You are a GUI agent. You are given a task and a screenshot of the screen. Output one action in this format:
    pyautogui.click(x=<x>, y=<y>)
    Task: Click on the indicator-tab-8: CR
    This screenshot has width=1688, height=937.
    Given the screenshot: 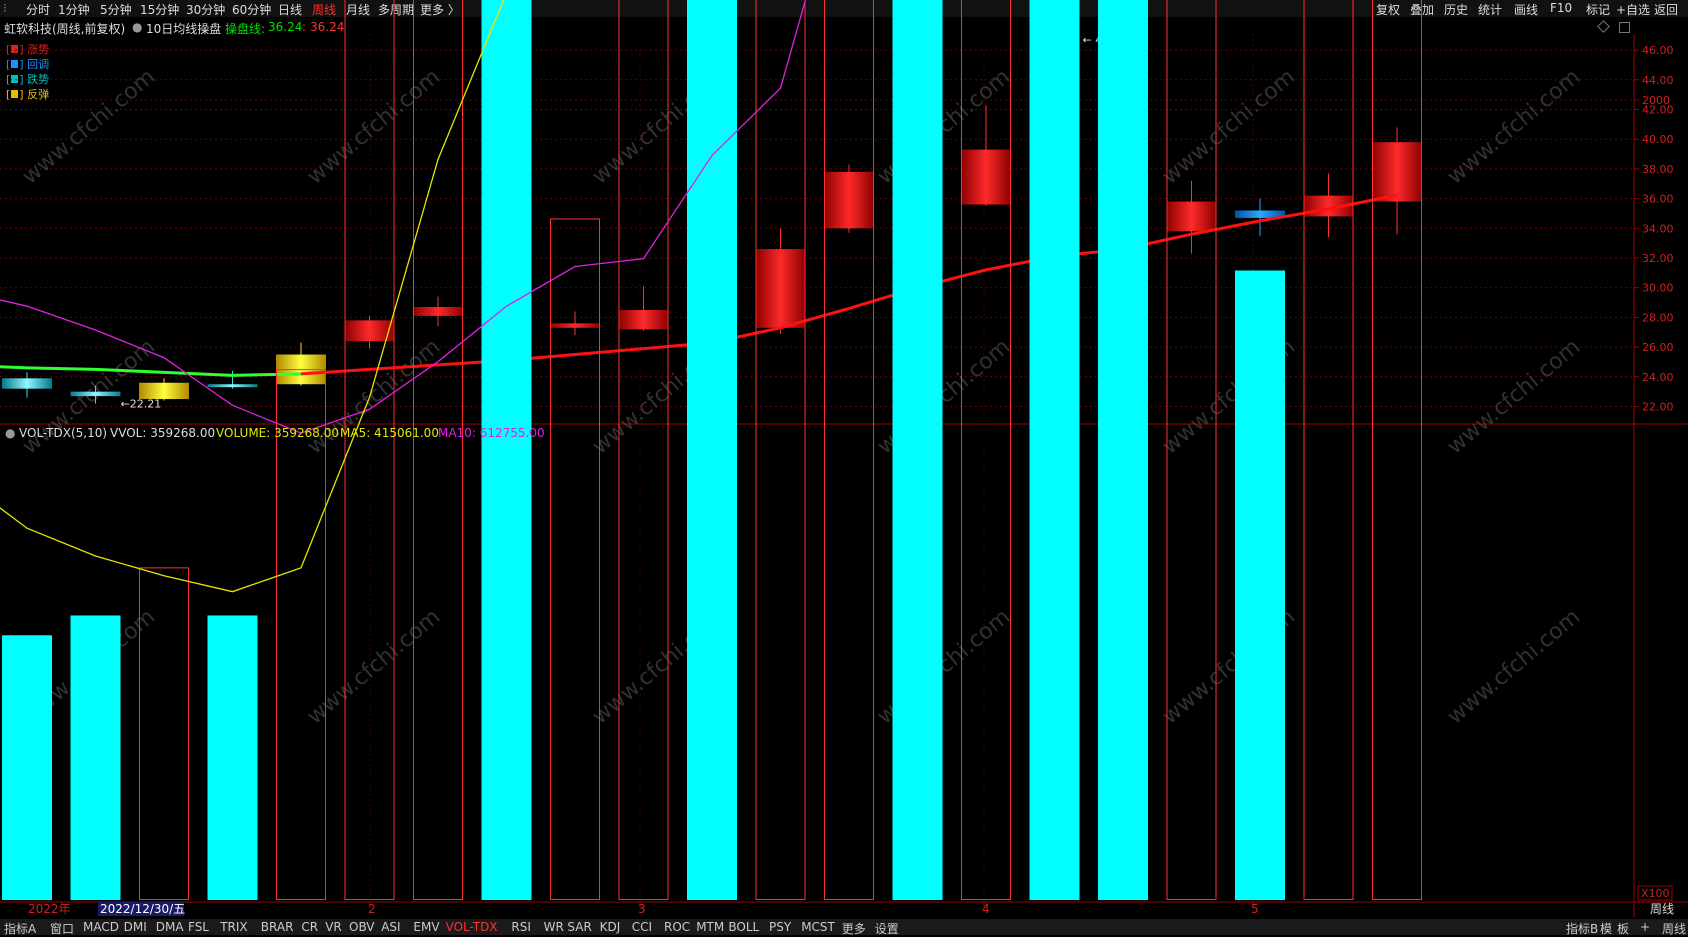 What is the action you would take?
    pyautogui.click(x=309, y=927)
    